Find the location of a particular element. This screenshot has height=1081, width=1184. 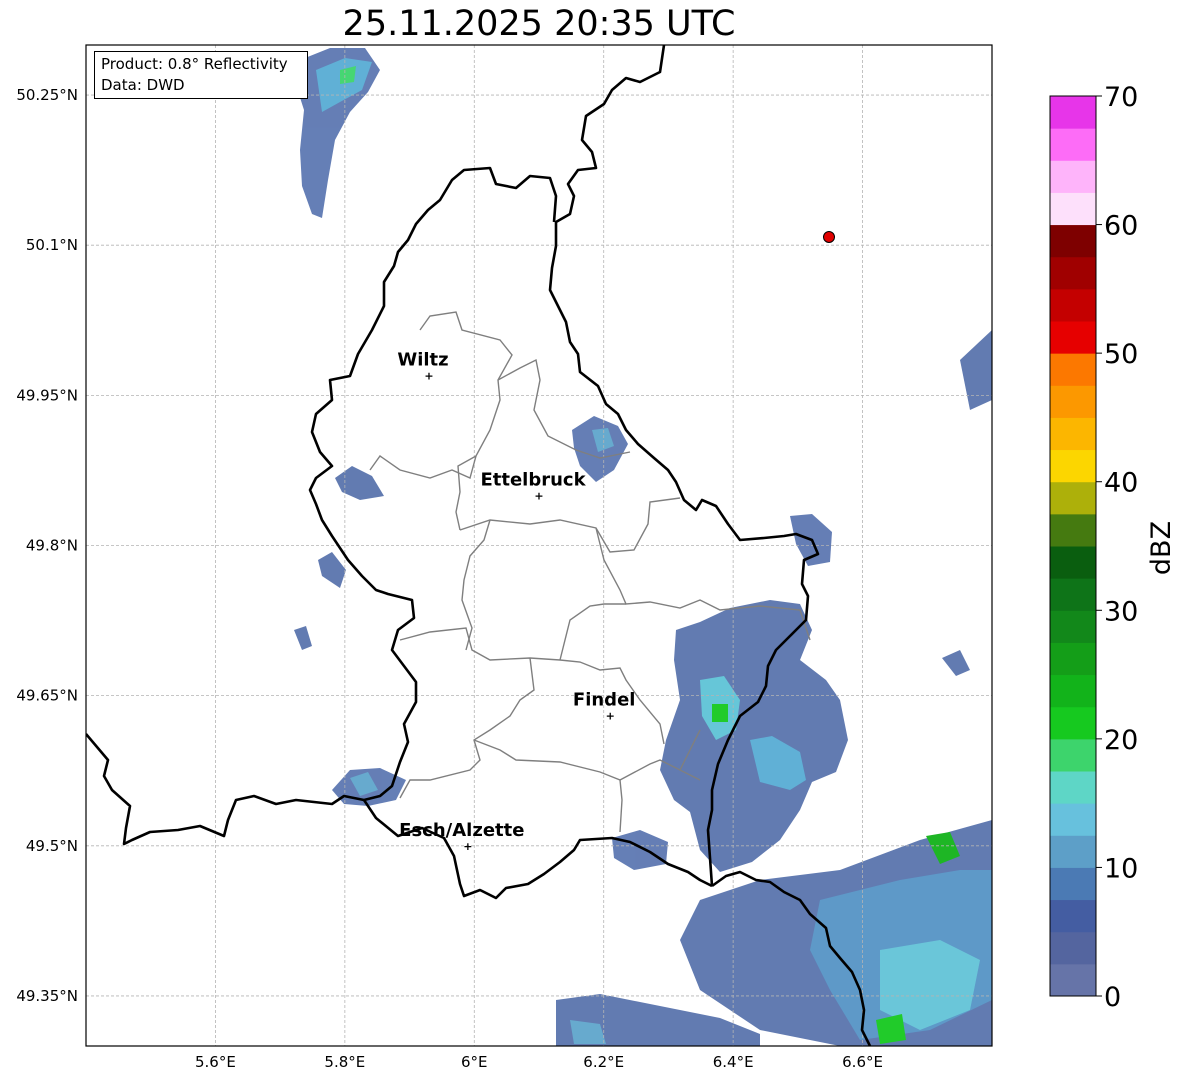

data-source-label: Data: DWD is located at coordinates (143, 85).